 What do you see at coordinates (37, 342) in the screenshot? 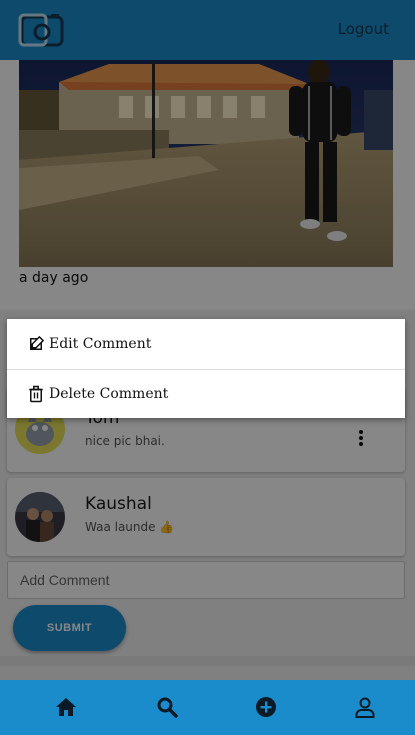
I see `edit-icon` at bounding box center [37, 342].